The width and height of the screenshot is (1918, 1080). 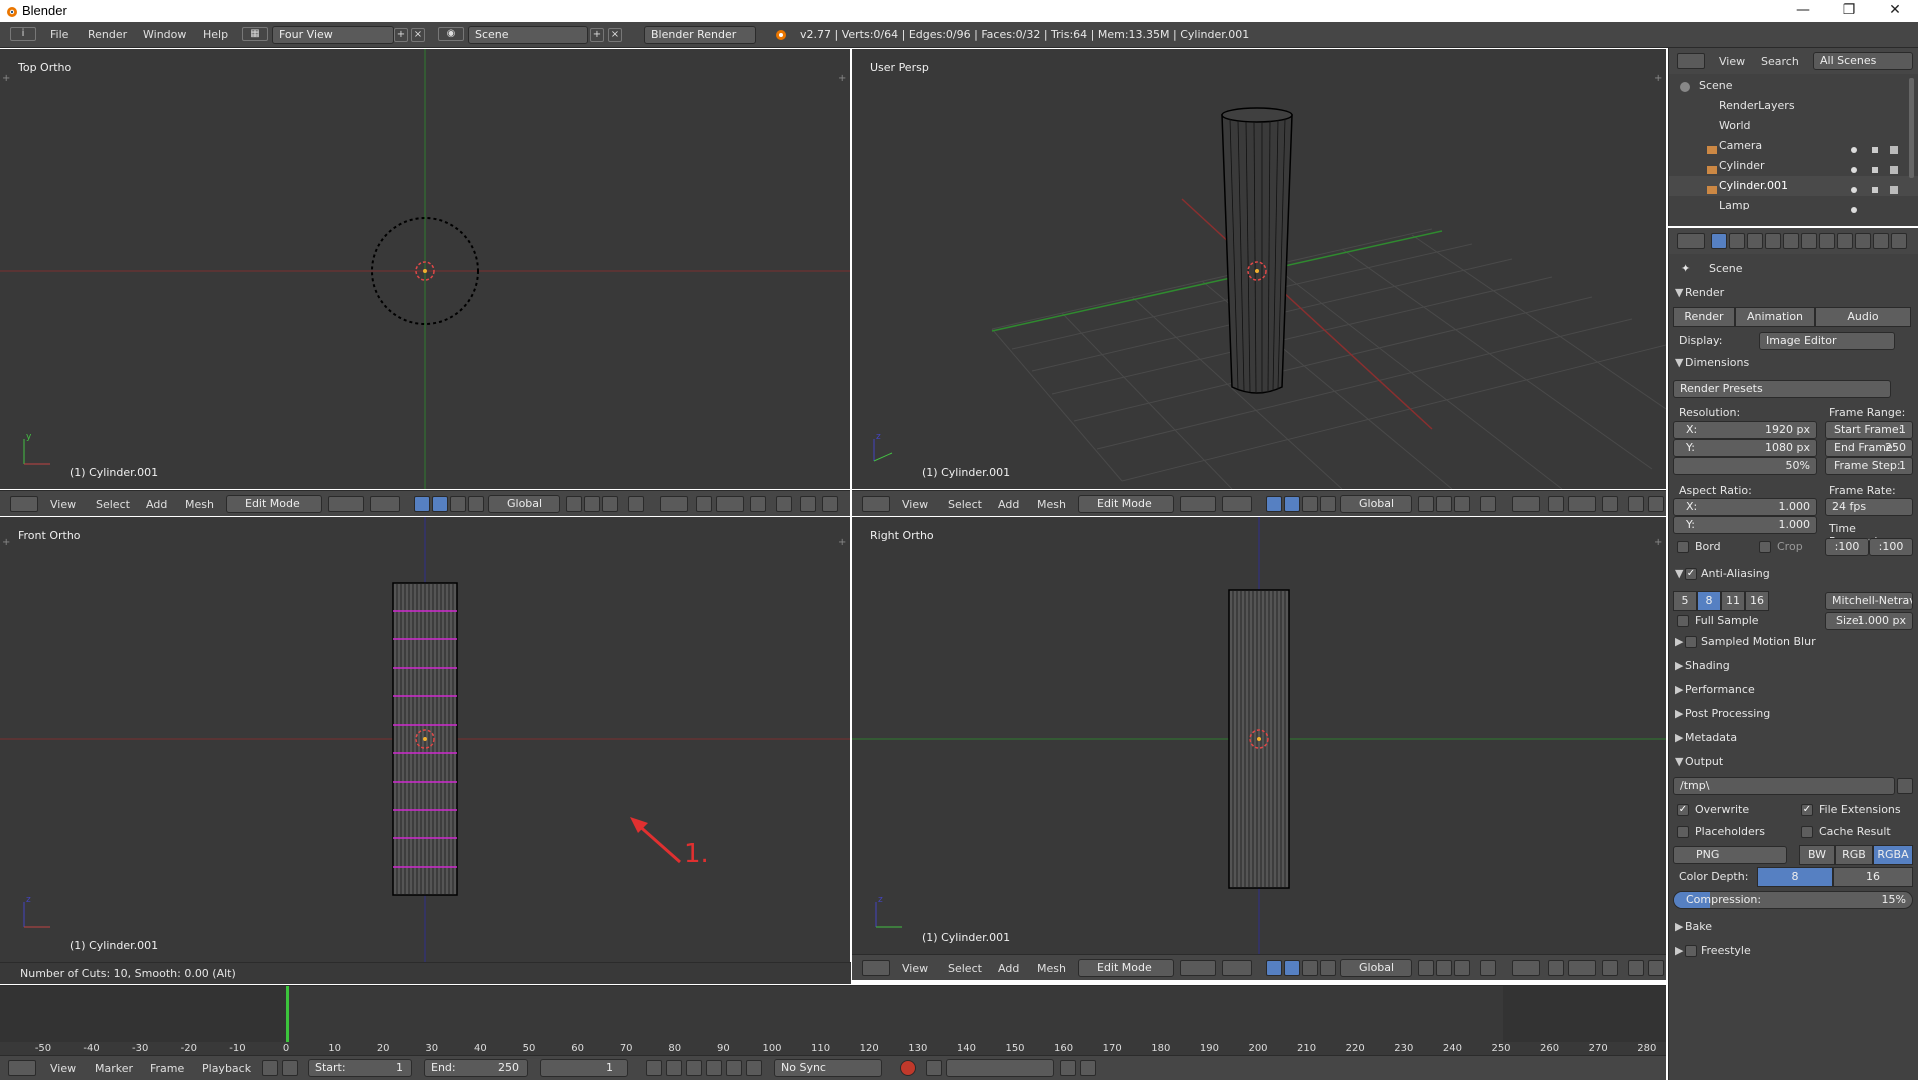 I want to click on current-frame-field: 1, so click(x=584, y=1068).